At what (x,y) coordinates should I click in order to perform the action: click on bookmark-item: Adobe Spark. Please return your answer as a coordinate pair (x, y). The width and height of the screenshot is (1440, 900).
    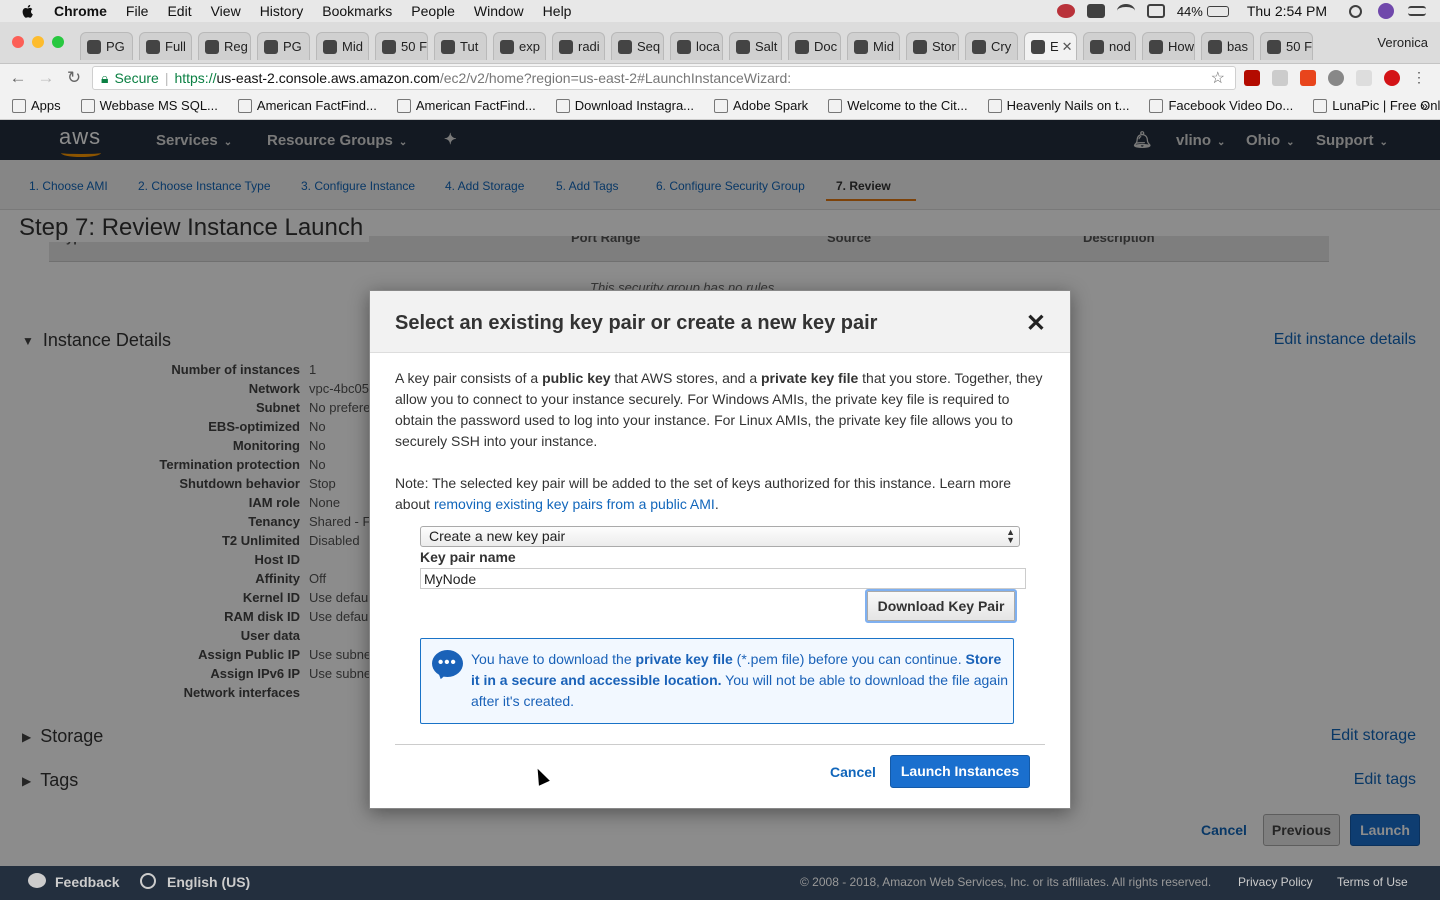
    Looking at the image, I should click on (761, 105).